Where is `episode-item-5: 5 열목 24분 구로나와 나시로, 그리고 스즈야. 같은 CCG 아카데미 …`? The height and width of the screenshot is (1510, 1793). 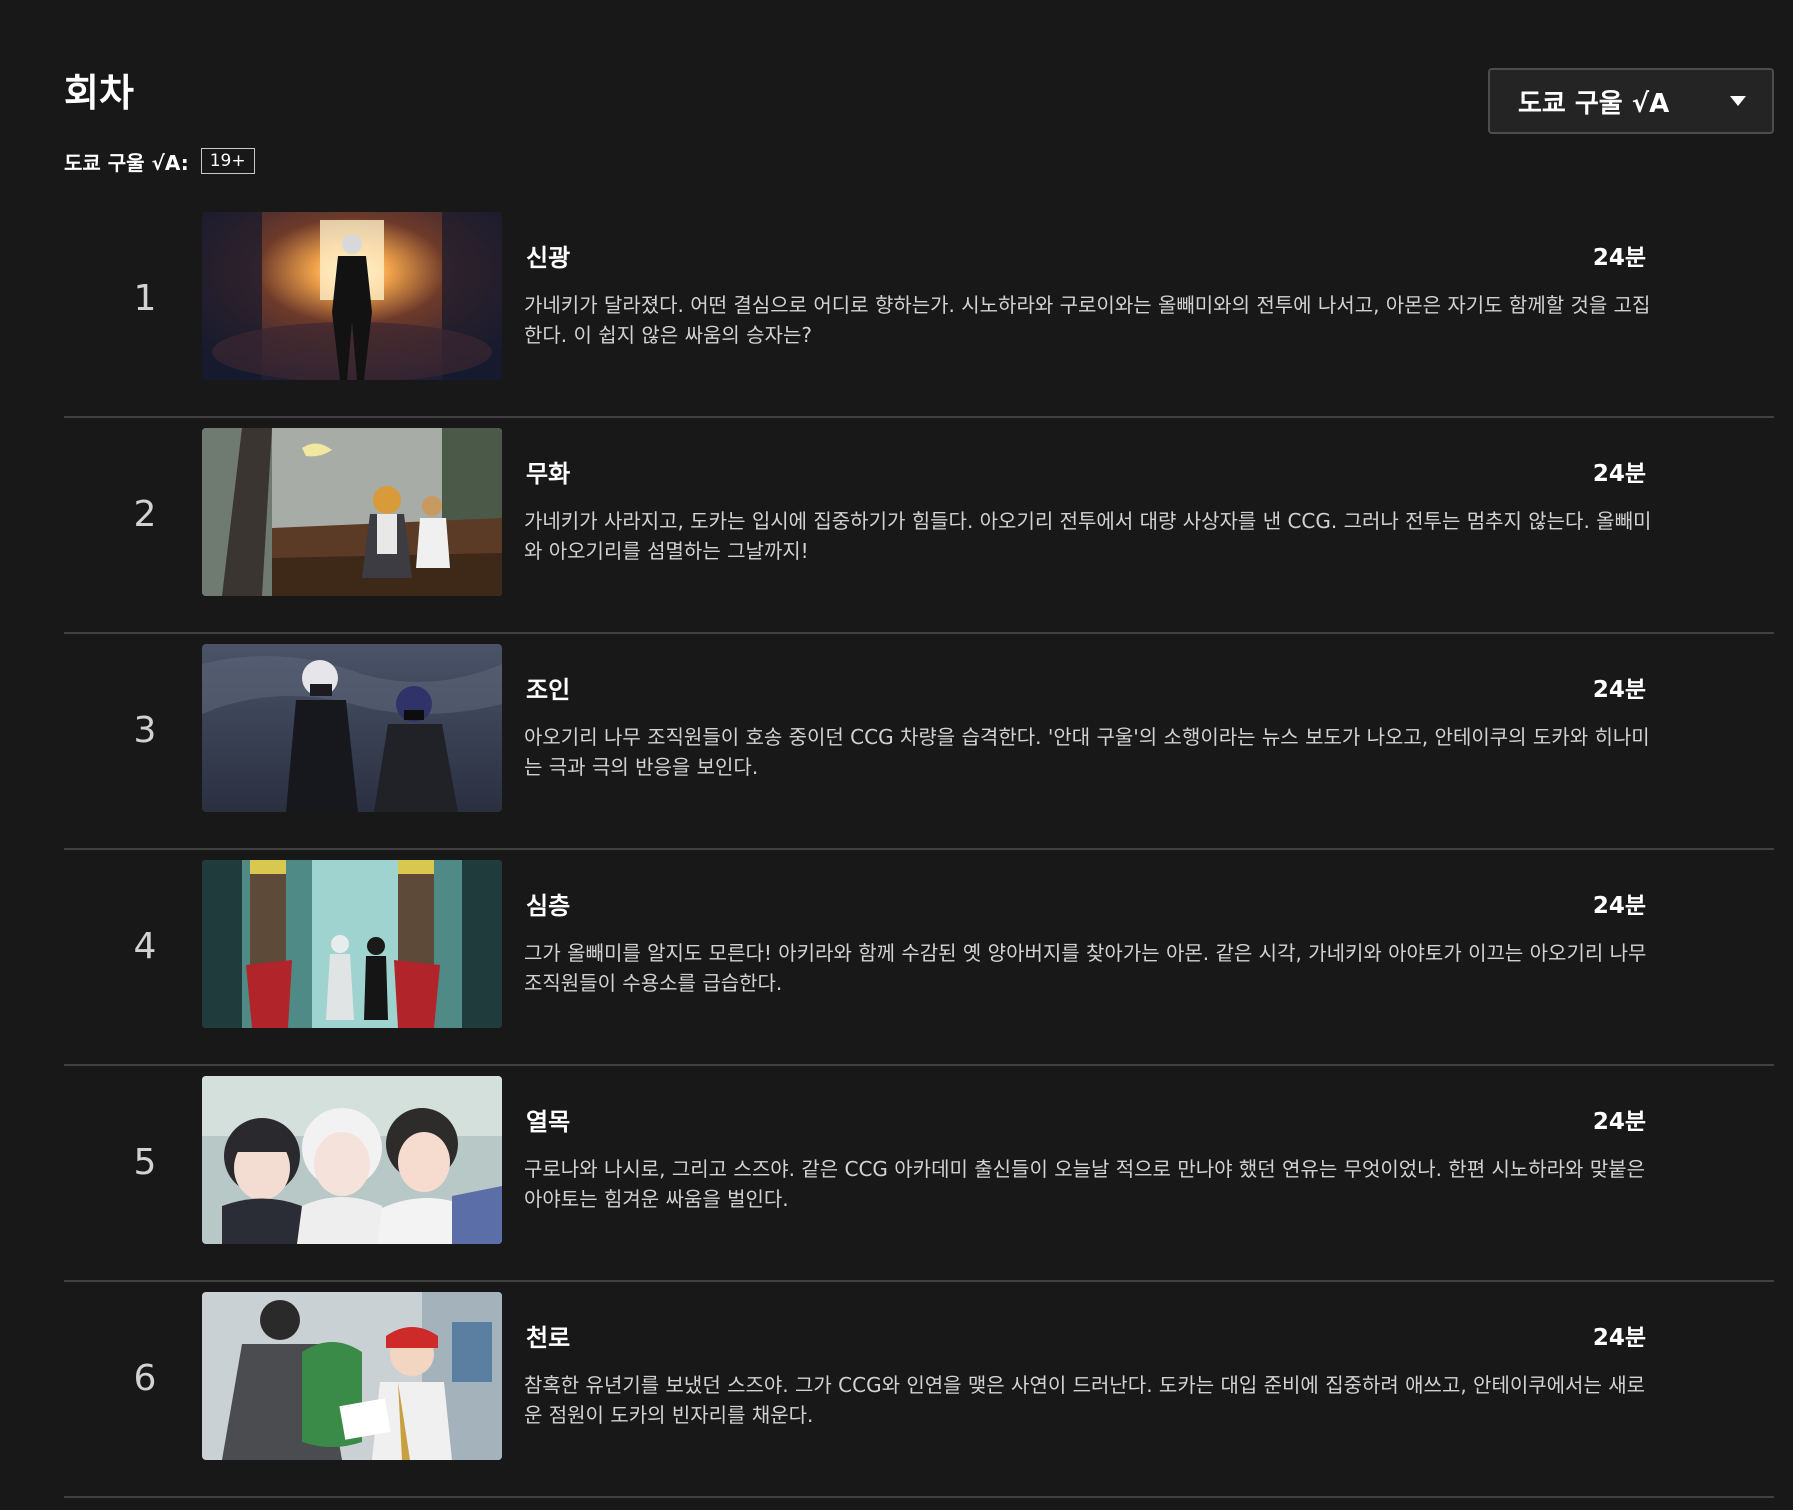
episode-item-5: 5 열목 24분 구로나와 나시로, 그리고 스즈야. 같은 CCG 아카데미 … is located at coordinates (919, 1174).